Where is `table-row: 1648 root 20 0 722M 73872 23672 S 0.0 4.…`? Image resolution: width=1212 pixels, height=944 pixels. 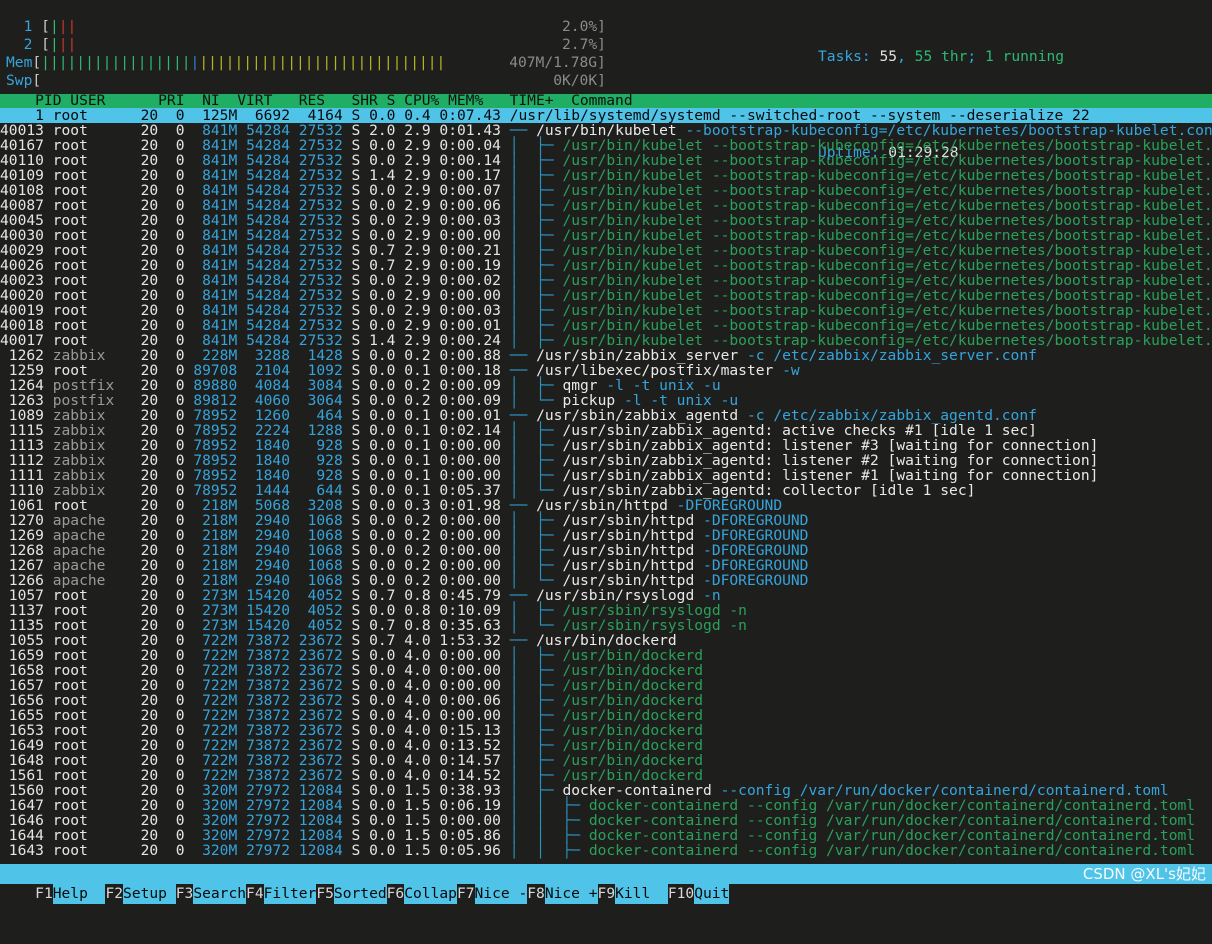
table-row: 1648 root 20 0 722M 73872 23672 S 0.0 4.… is located at coordinates (606, 760).